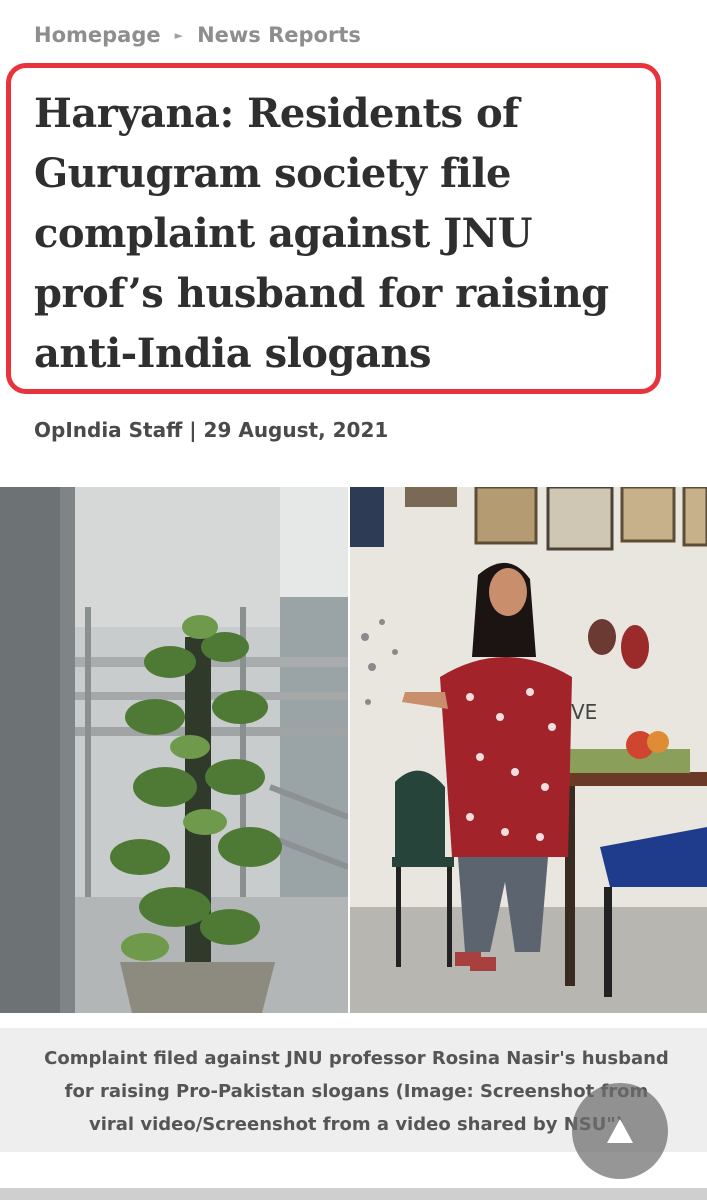  What do you see at coordinates (276, 113) in the screenshot?
I see `headline-line: Haryana: Residents of` at bounding box center [276, 113].